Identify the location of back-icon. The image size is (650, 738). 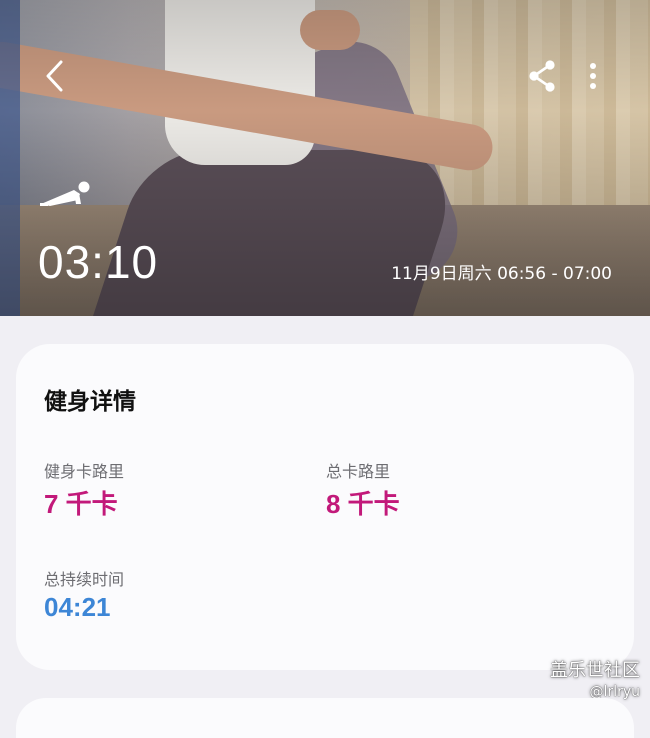
(56, 76).